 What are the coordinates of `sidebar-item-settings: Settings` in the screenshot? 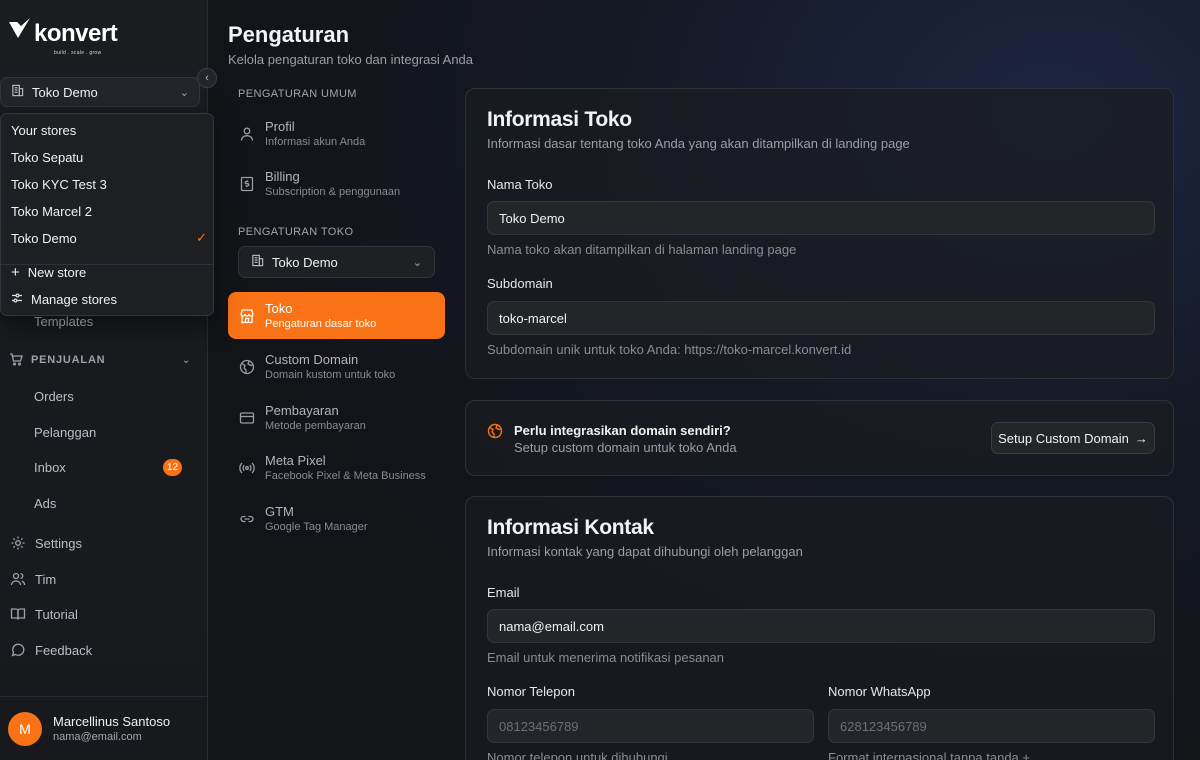 It's located at (100, 543).